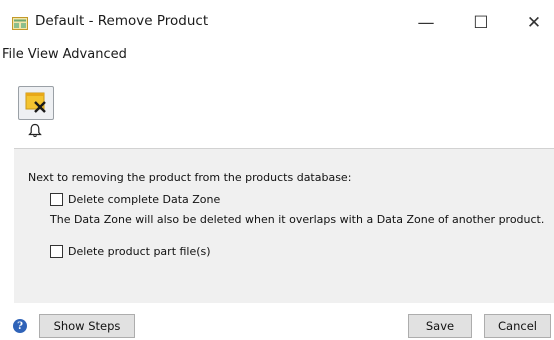  What do you see at coordinates (277, 322) in the screenshot?
I see `footer-bar: ? Show Steps Save Cancel` at bounding box center [277, 322].